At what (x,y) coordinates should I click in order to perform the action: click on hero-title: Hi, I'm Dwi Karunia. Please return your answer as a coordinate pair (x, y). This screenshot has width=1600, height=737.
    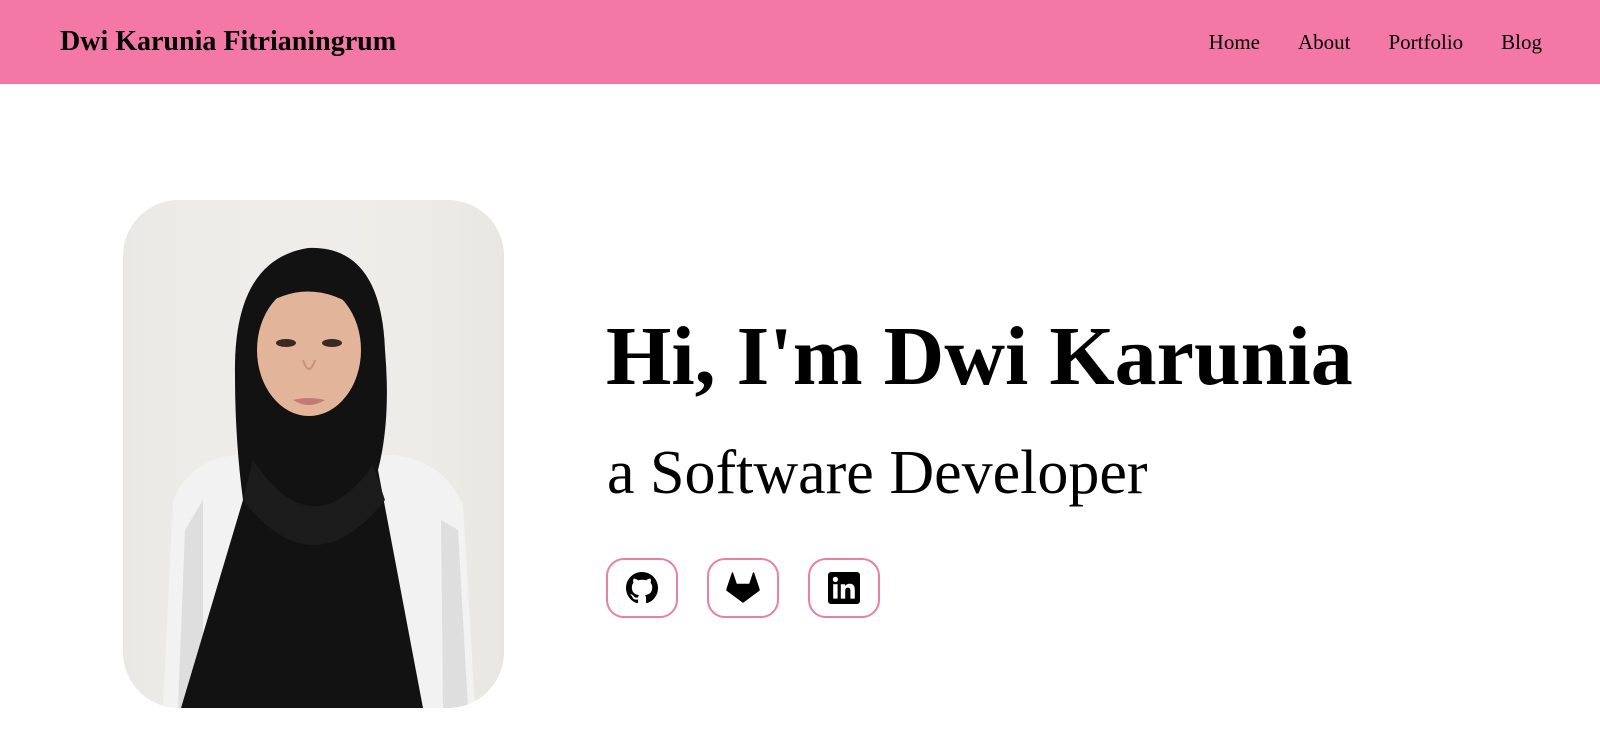
    Looking at the image, I should click on (979, 356).